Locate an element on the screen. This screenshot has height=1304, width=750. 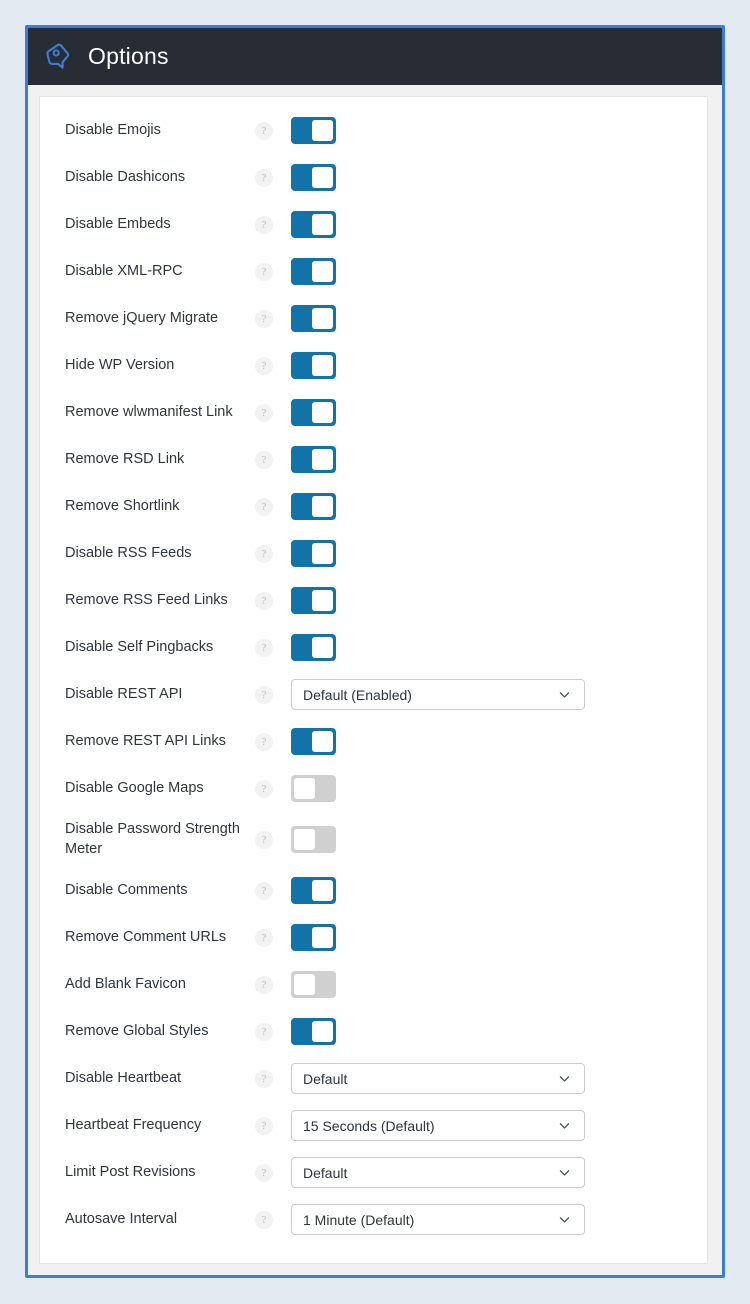
option-label: Disable RSS Feeds is located at coordinates (128, 552).